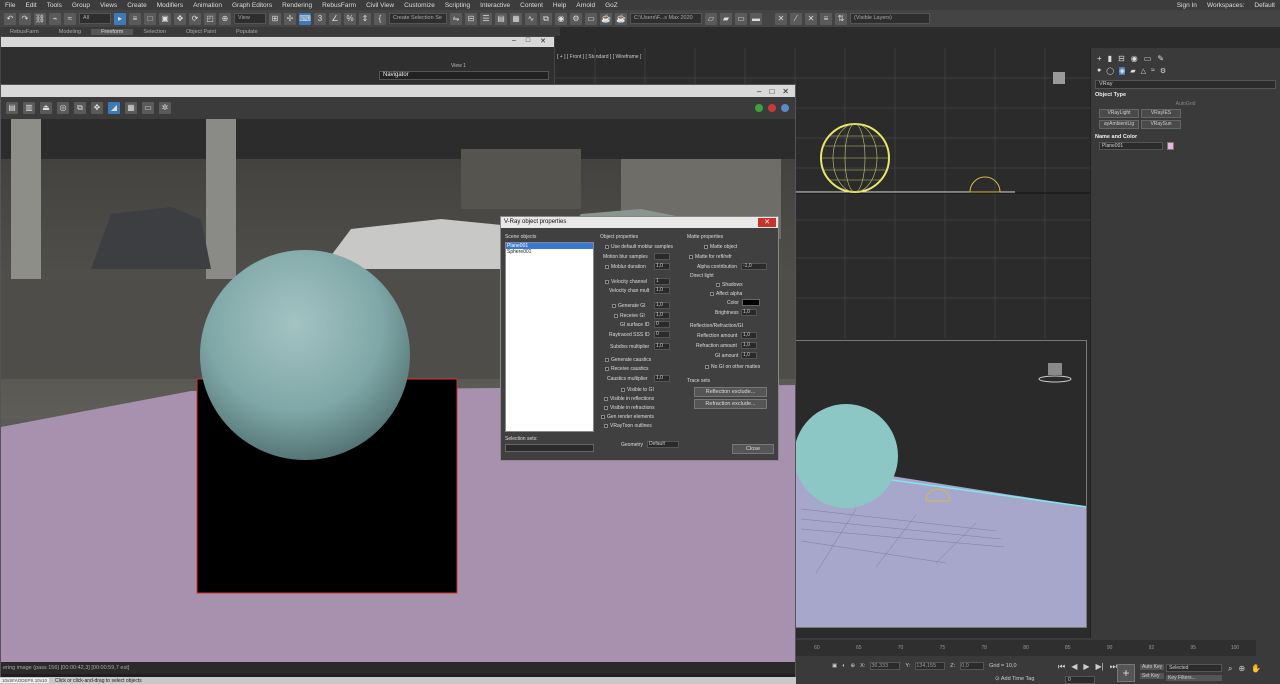 This screenshot has height=684, width=1280. What do you see at coordinates (350, 18) in the screenshot?
I see `percent-snap-icon: %` at bounding box center [350, 18].